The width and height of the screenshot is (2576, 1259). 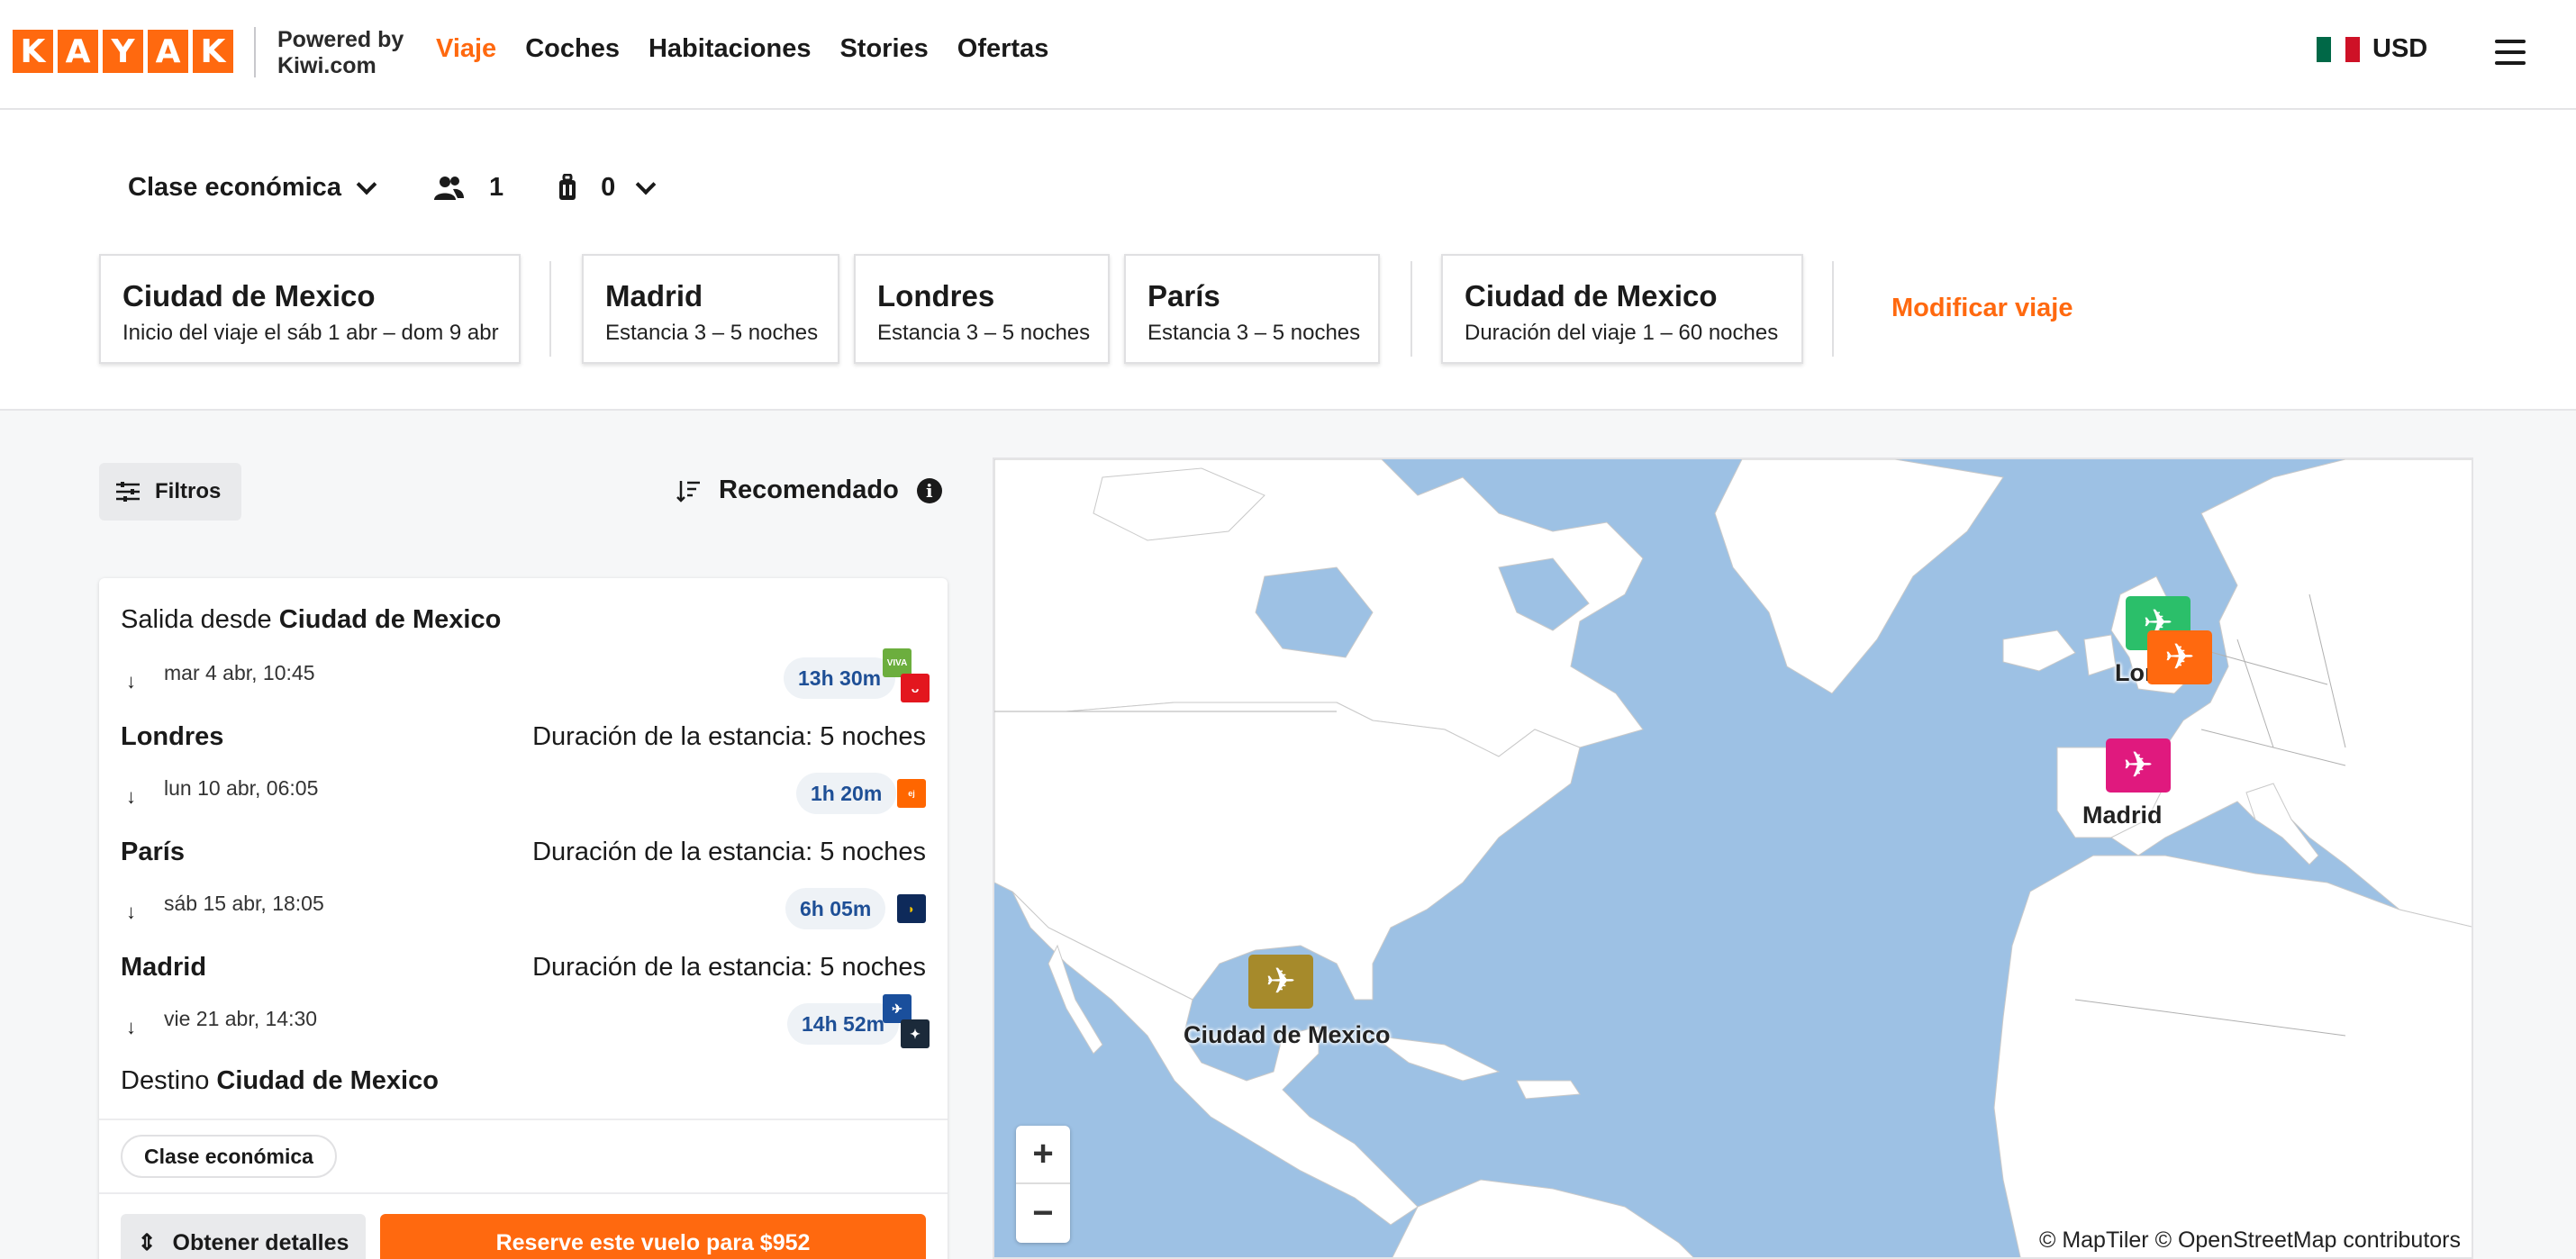 What do you see at coordinates (846, 793) in the screenshot?
I see `segment-duration: 1h 20m` at bounding box center [846, 793].